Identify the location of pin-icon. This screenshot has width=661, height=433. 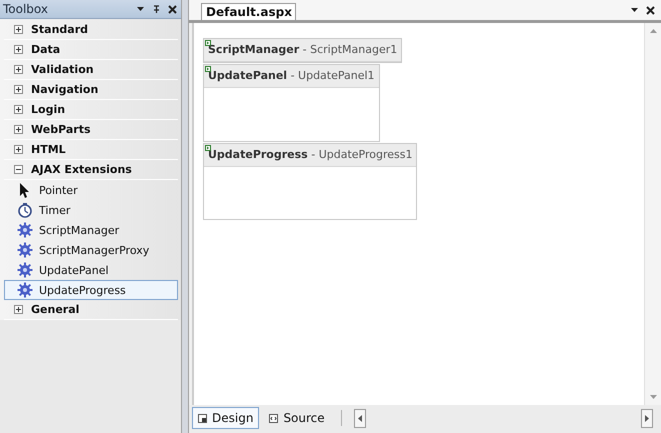
(156, 9).